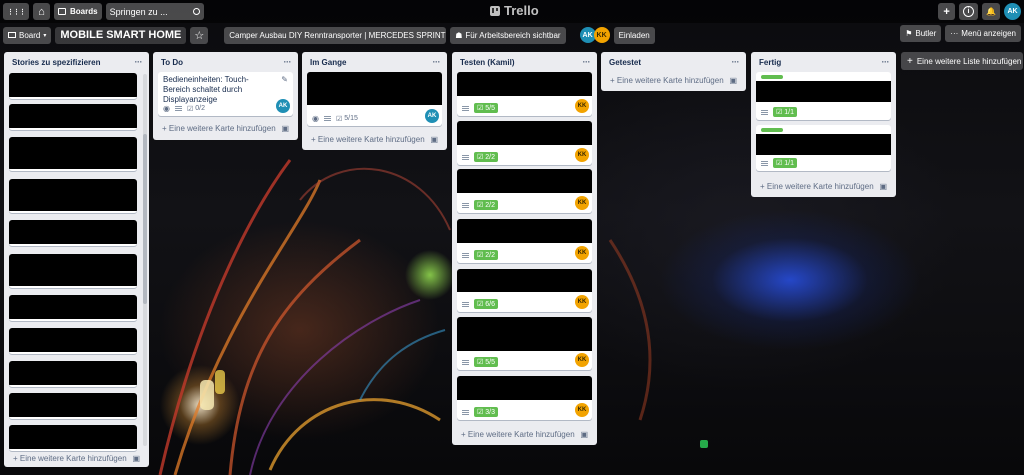 The image size is (1024, 475). I want to click on board-title: MOBILE SMART HOME, so click(121, 35).